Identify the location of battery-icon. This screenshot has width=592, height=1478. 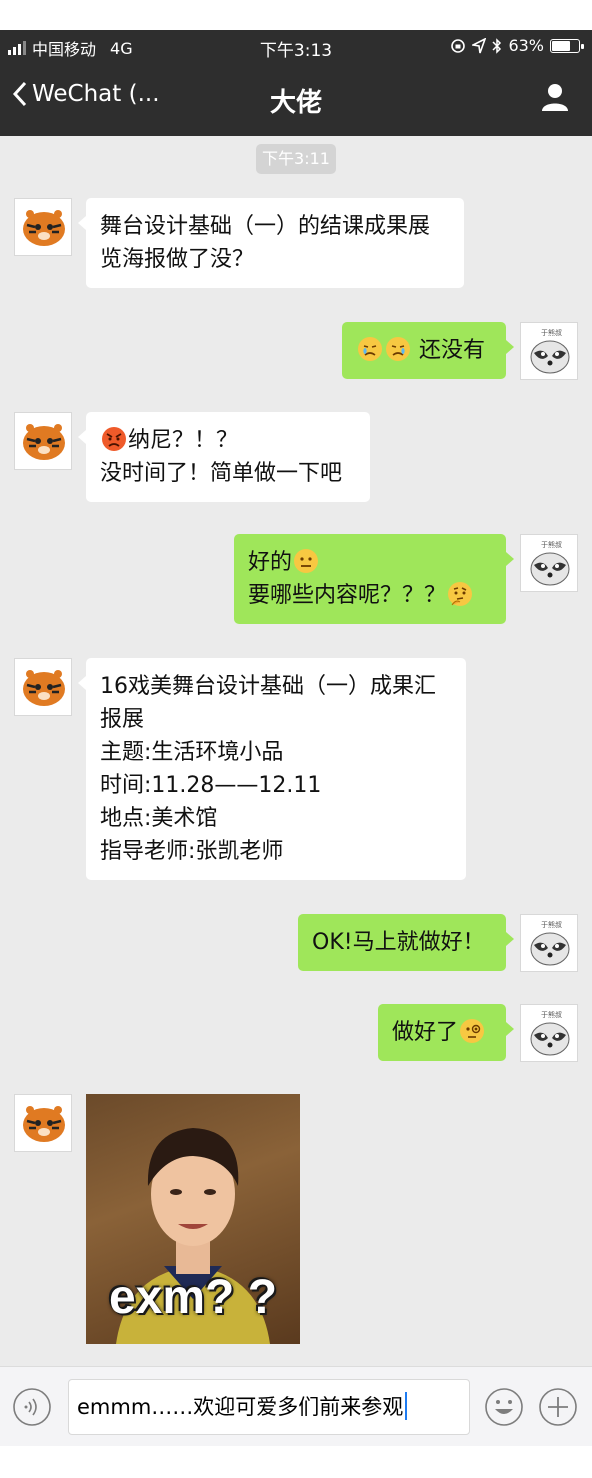
(567, 45).